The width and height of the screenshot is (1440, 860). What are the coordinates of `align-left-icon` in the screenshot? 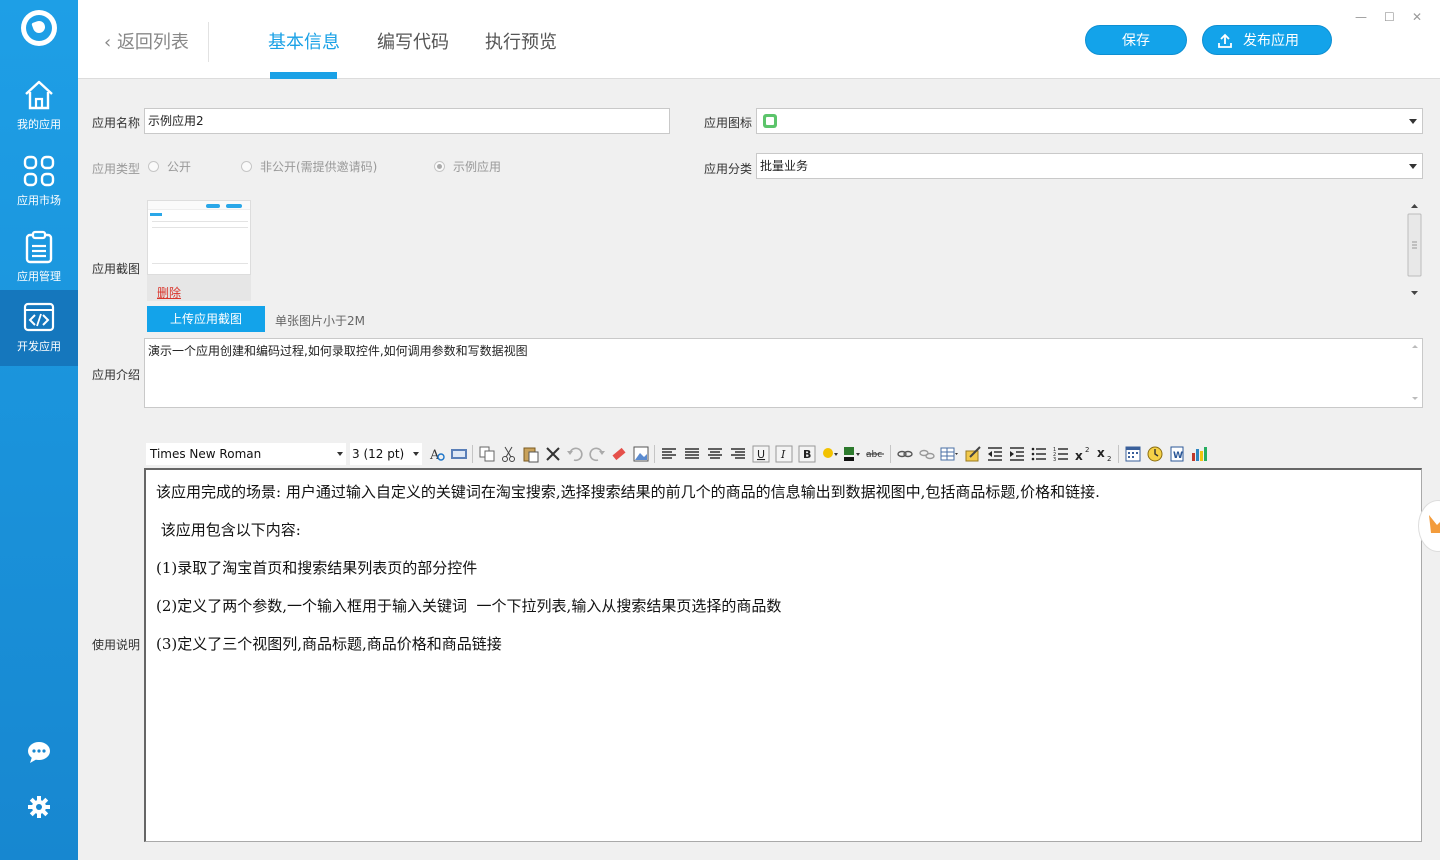 It's located at (669, 454).